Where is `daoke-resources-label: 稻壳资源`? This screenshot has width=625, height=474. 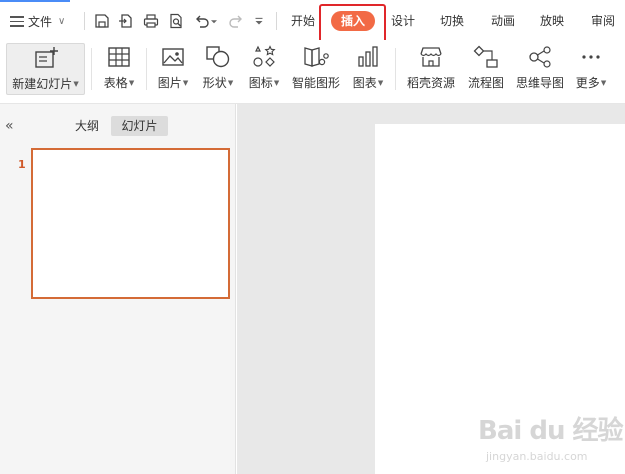 daoke-resources-label: 稻壳资源 is located at coordinates (430, 83).